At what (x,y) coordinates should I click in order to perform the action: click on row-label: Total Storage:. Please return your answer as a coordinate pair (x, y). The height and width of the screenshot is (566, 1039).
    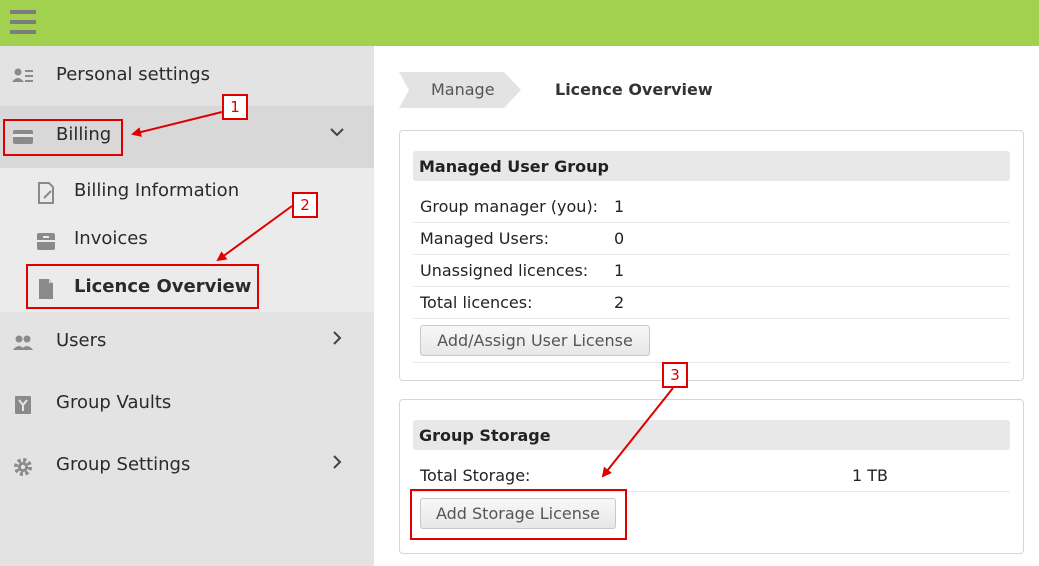
    Looking at the image, I should click on (475, 475).